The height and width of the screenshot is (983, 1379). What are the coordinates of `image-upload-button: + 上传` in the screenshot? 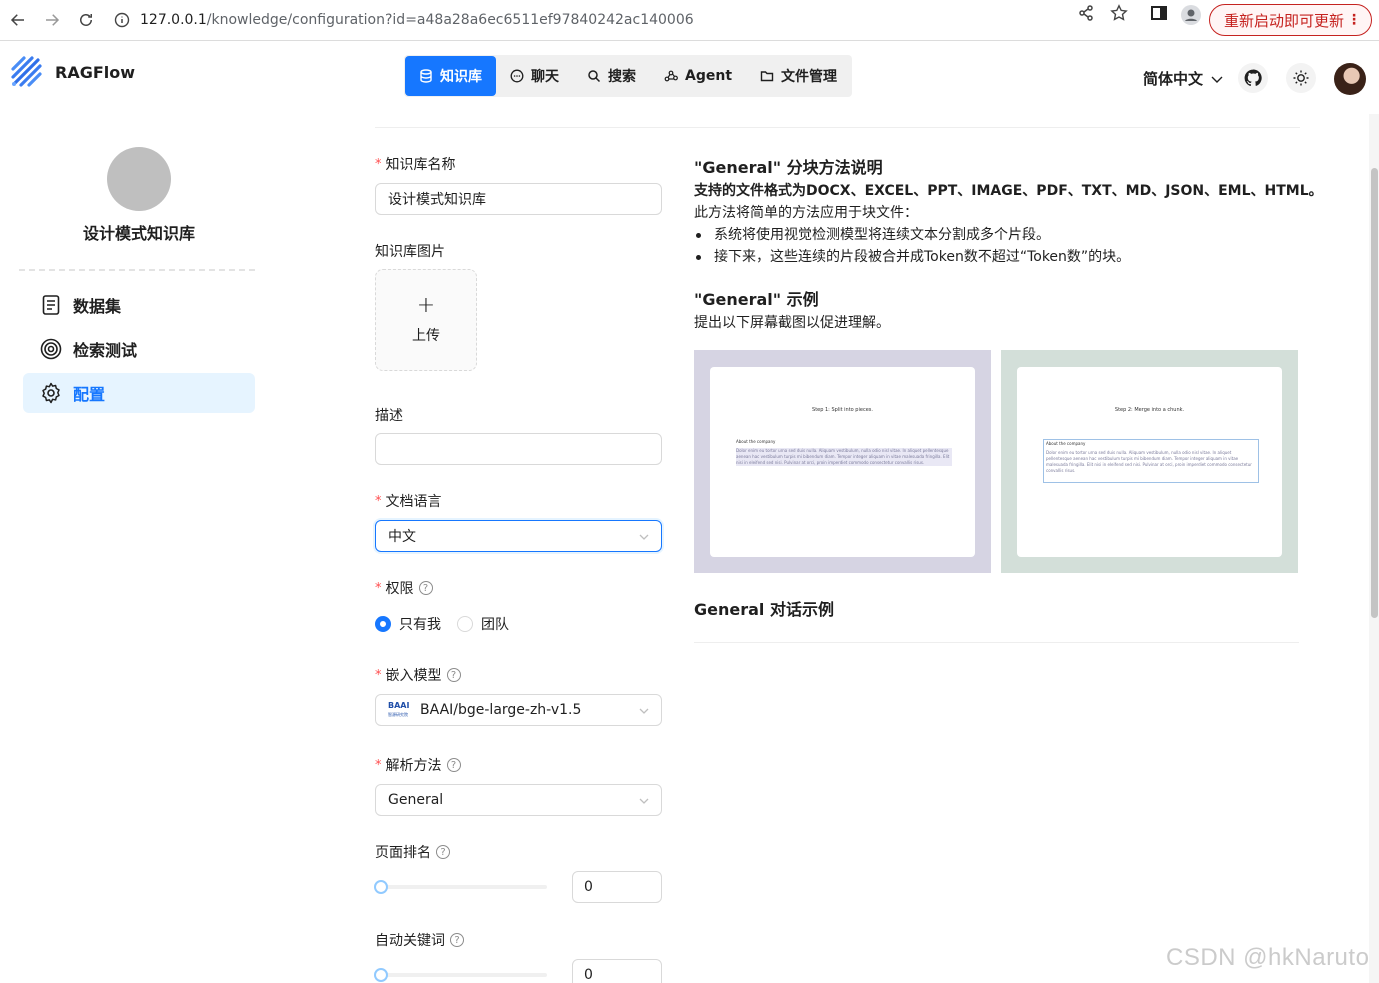 It's located at (426, 320).